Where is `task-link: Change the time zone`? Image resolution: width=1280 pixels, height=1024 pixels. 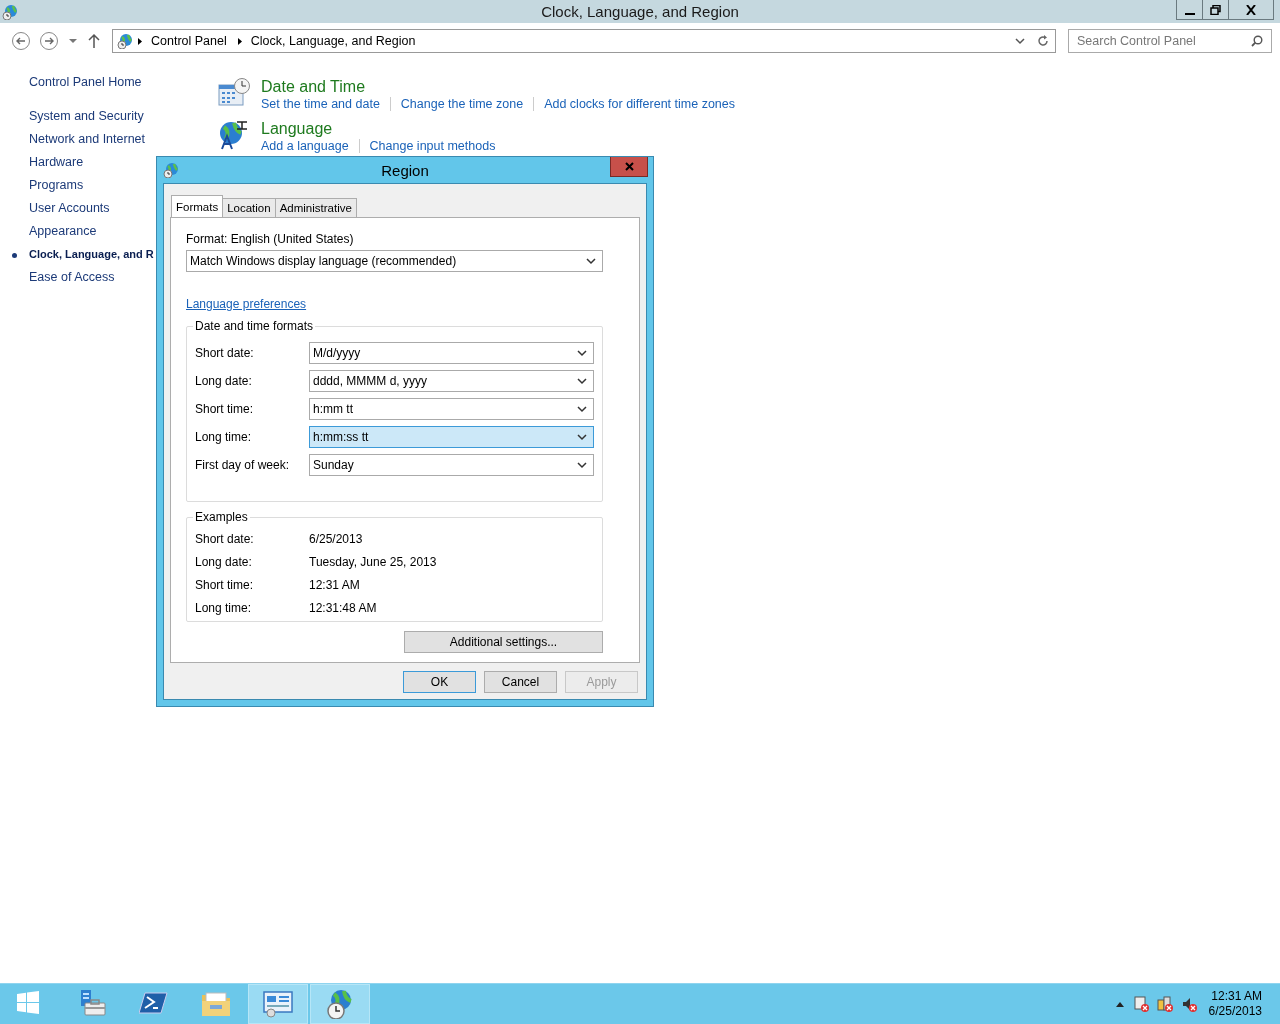
task-link: Change the time zone is located at coordinates (462, 104).